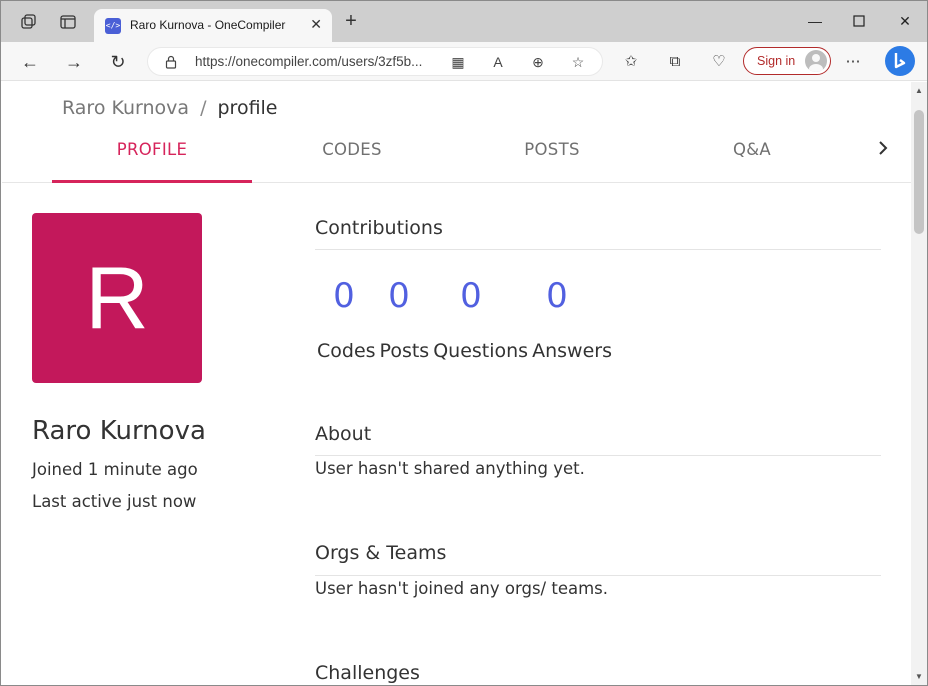 The width and height of the screenshot is (928, 686). I want to click on favorite-star-icon: ☆, so click(578, 62).